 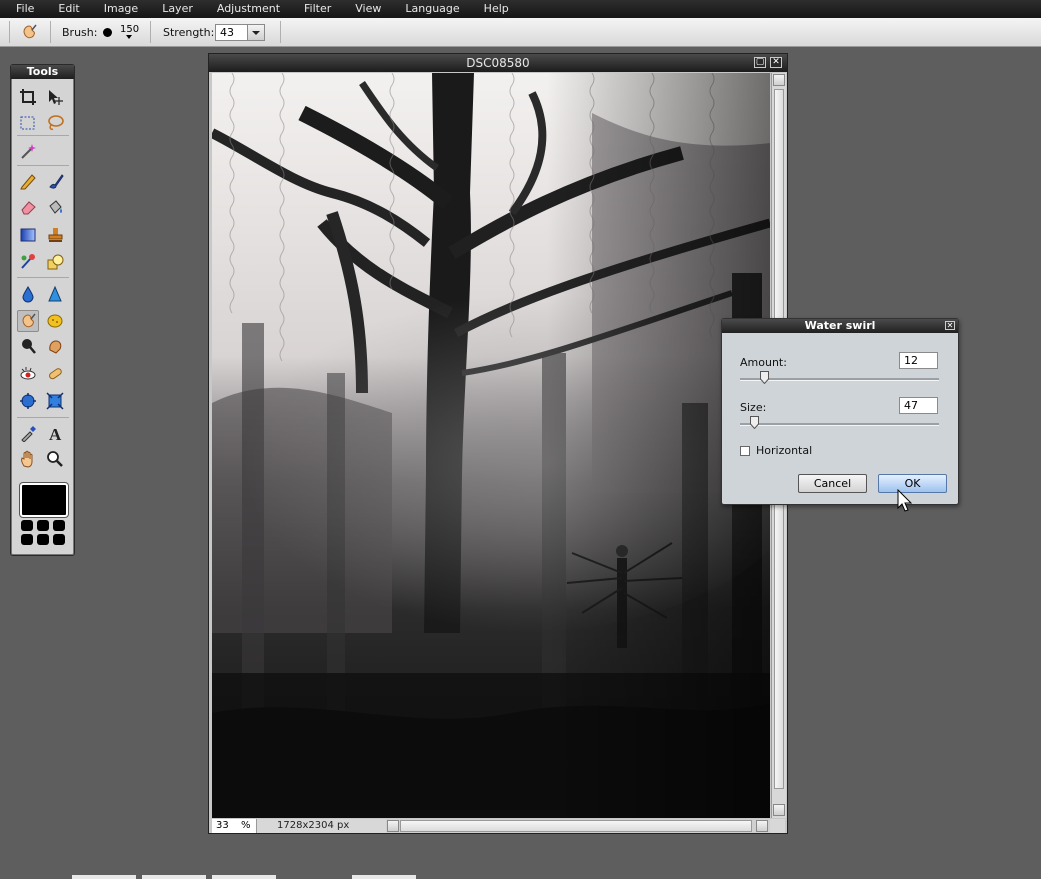 I want to click on tool-button-color-picker, so click(x=28, y=433).